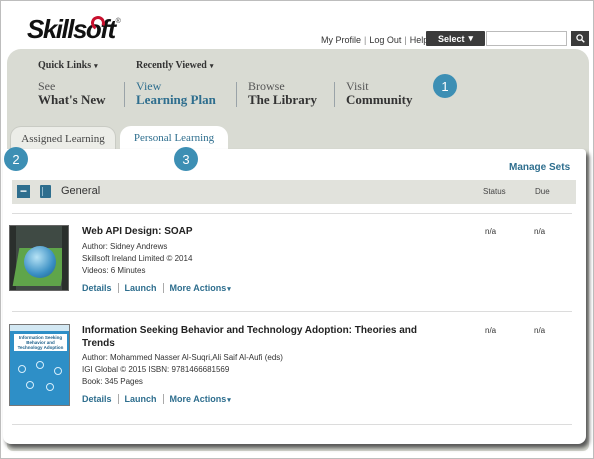 This screenshot has width=594, height=459. Describe the element at coordinates (74, 29) in the screenshot. I see `skillsoft-logo: Skillsoft ®` at that location.